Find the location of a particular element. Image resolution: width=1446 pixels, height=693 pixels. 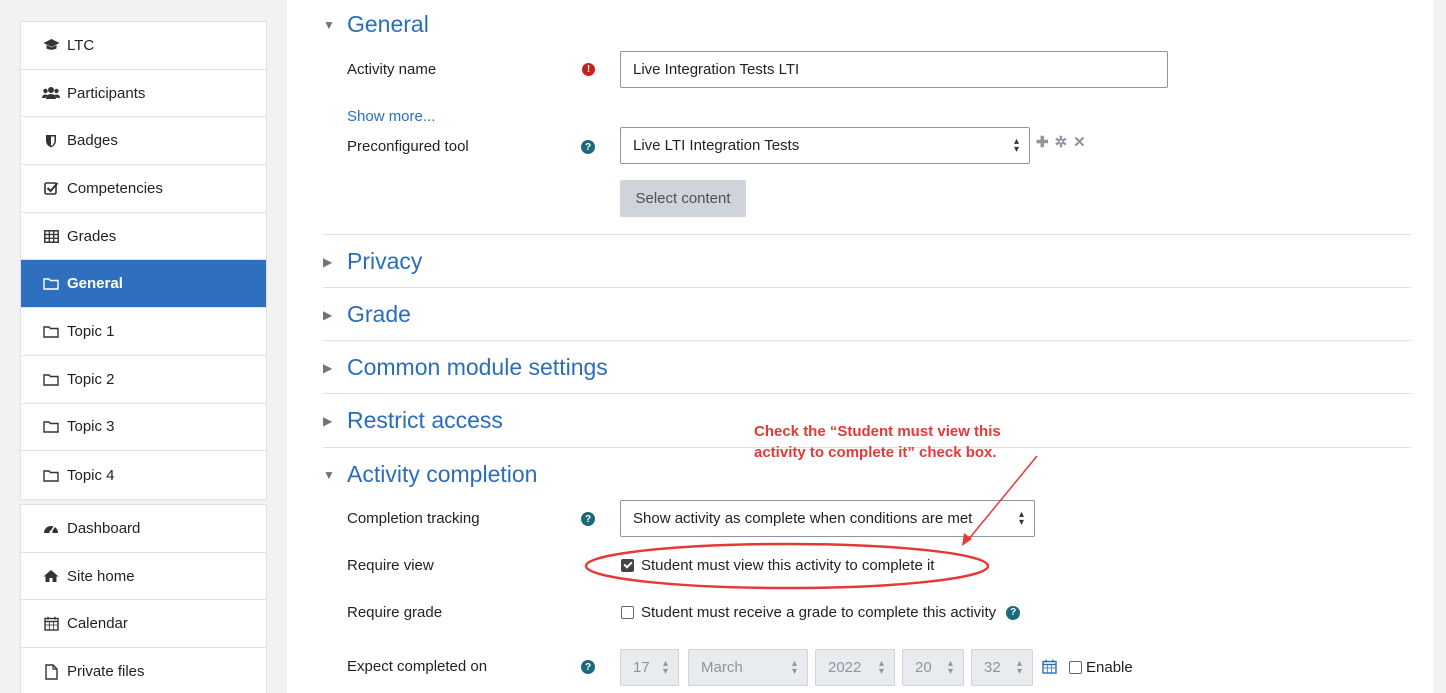

nav-item-topic-4: Topic 4 is located at coordinates (143, 475).